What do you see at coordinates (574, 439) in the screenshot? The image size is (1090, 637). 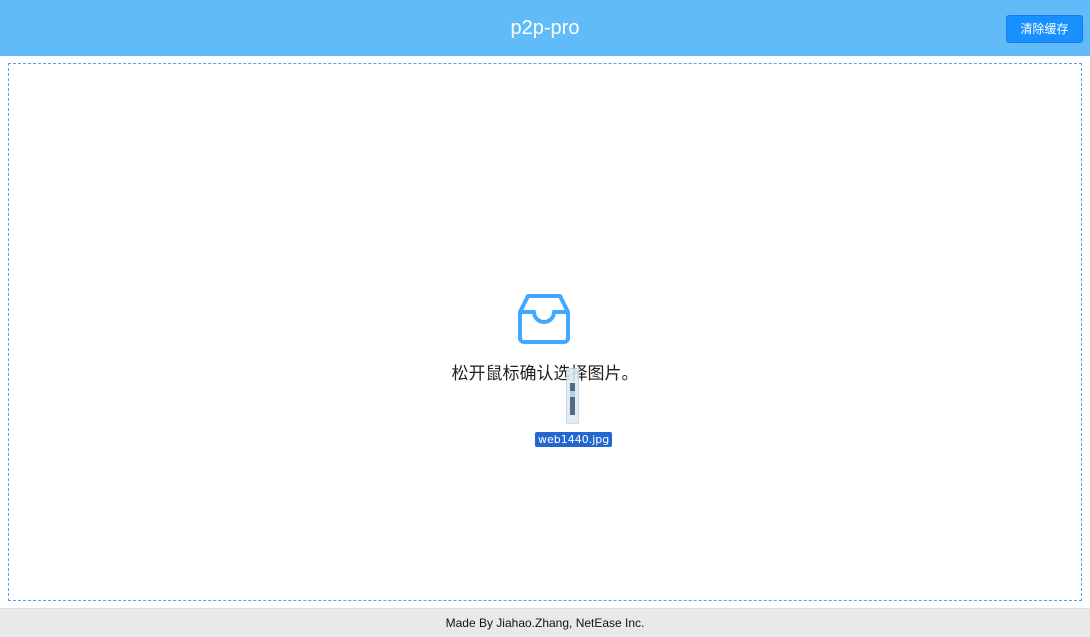 I see `dragged-file-name: web1440.jpg` at bounding box center [574, 439].